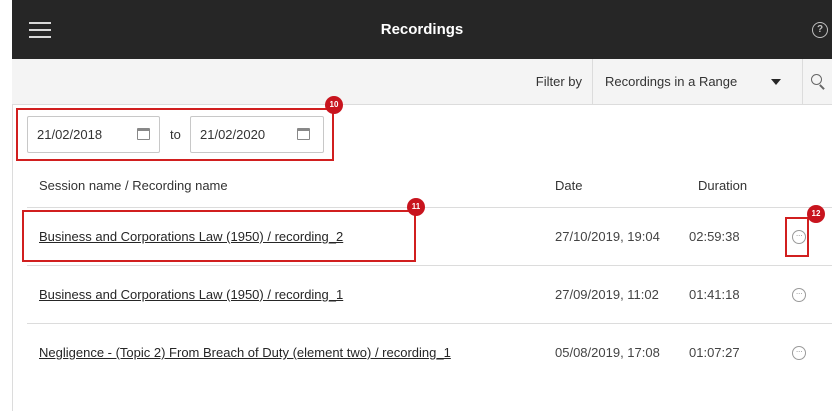  Describe the element at coordinates (818, 82) in the screenshot. I see `search-icon` at that location.